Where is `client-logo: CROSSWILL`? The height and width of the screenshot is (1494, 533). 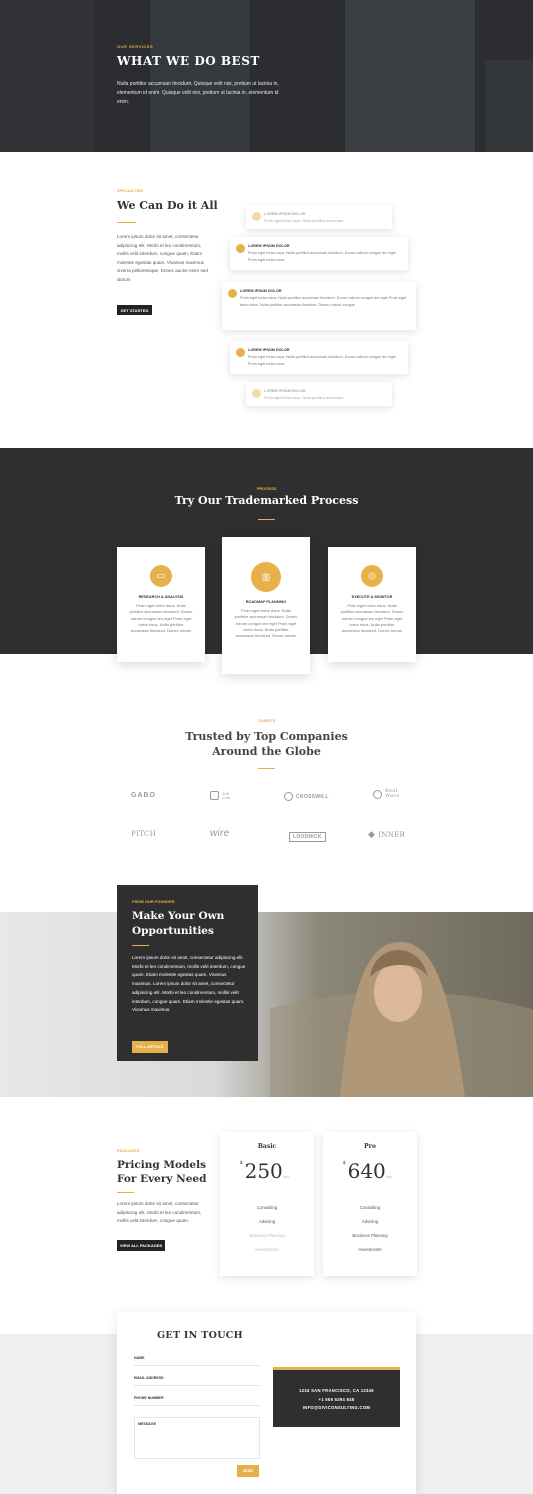 client-logo: CROSSWILL is located at coordinates (306, 796).